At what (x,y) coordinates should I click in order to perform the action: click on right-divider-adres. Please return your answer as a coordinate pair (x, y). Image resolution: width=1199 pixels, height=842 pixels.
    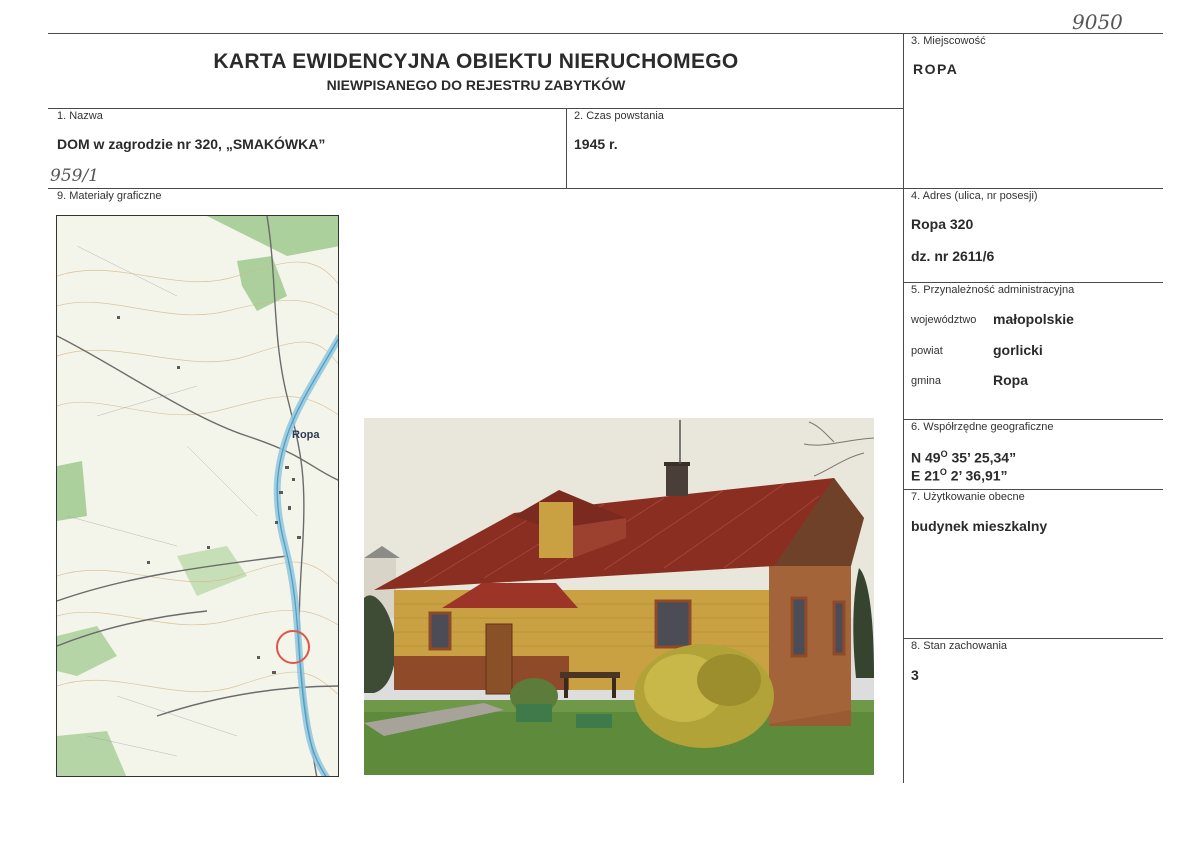
    Looking at the image, I should click on (1033, 282).